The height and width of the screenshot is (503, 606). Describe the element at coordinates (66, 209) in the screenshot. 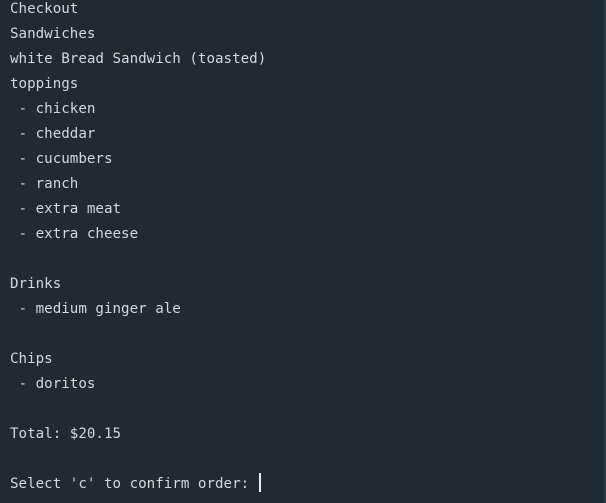

I see `topping-item: - extra meat` at that location.